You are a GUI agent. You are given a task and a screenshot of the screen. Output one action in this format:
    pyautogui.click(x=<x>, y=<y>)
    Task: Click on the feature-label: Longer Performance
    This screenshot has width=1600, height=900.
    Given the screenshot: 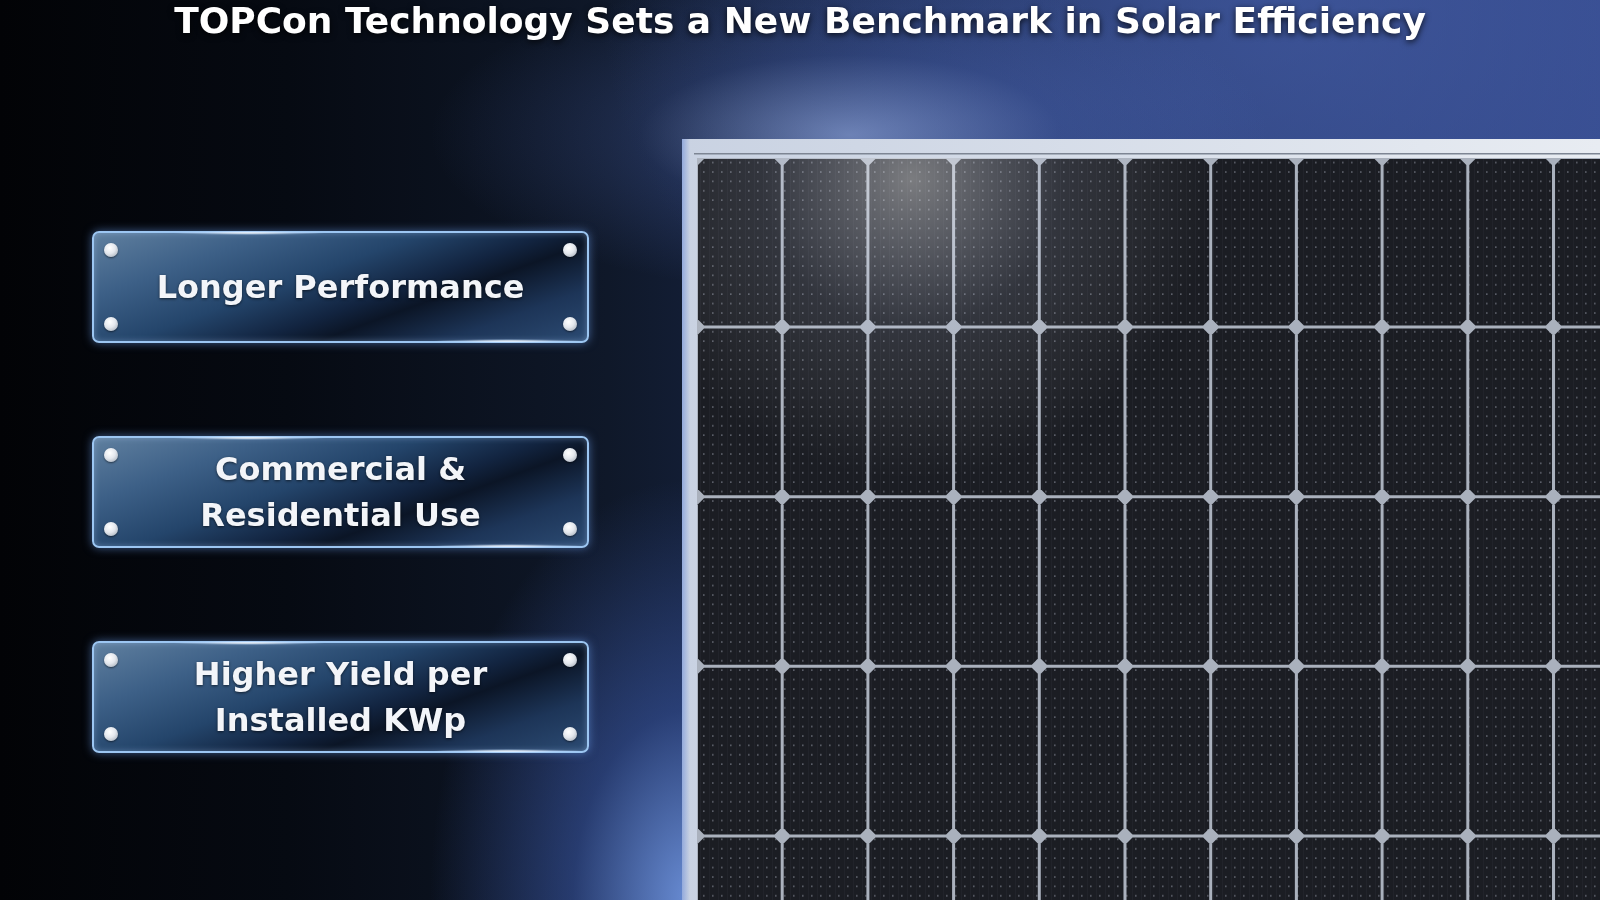 What is the action you would take?
    pyautogui.click(x=340, y=287)
    